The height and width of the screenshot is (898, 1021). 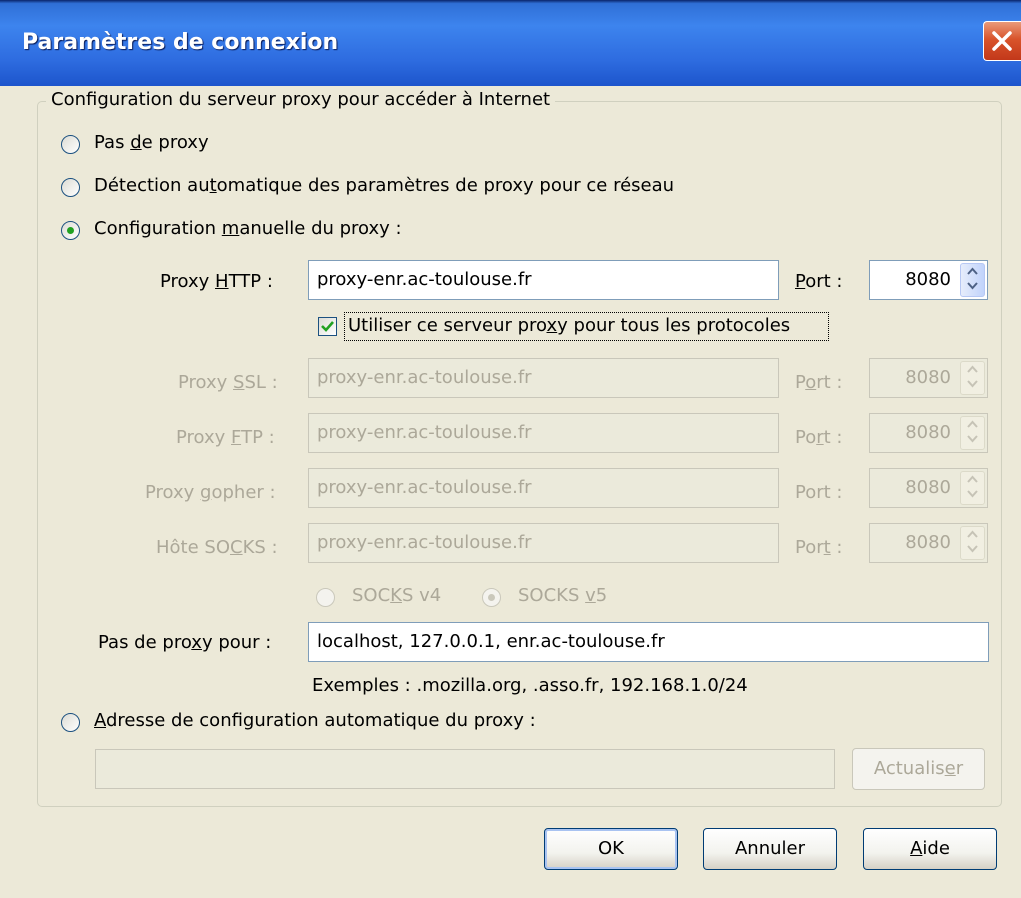 I want to click on socks-port-spinner: 8080, so click(x=928, y=543).